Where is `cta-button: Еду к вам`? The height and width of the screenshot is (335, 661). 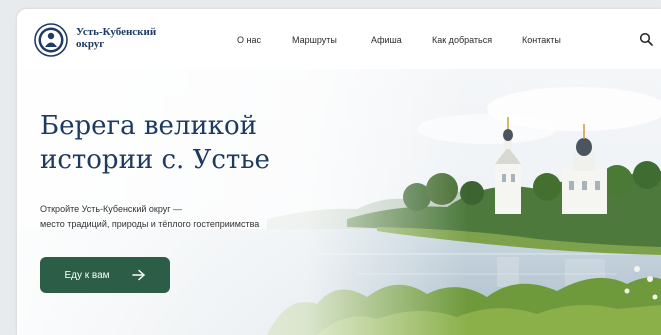
cta-button: Еду к вам is located at coordinates (105, 275).